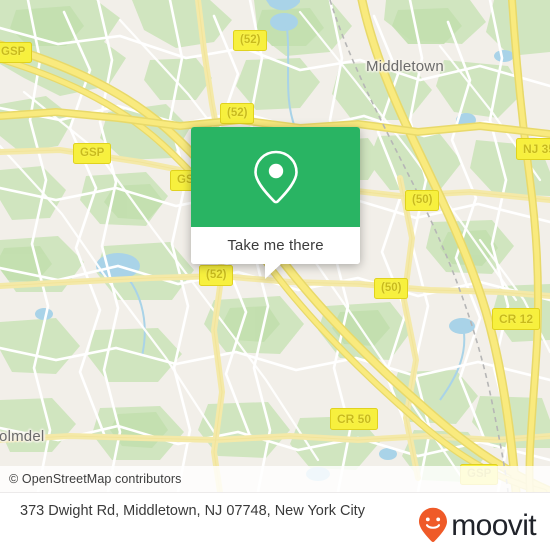 The width and height of the screenshot is (550, 550). What do you see at coordinates (493, 525) in the screenshot?
I see `moovit-wordmark: moovit` at bounding box center [493, 525].